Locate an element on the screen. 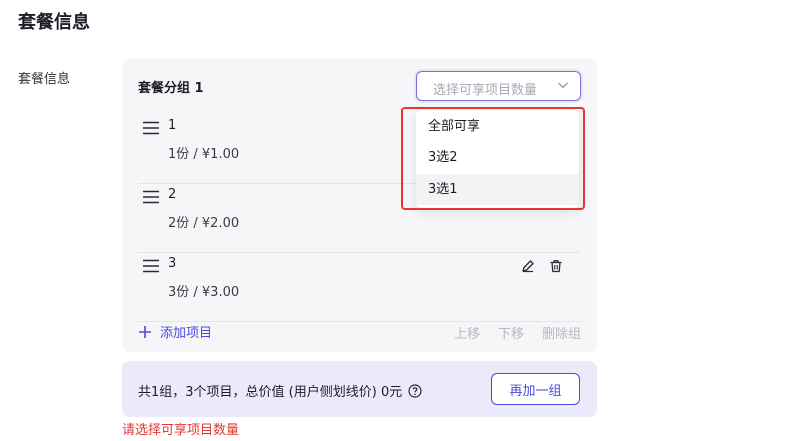  group-actions: 上移 下移 删除组 is located at coordinates (517, 332).